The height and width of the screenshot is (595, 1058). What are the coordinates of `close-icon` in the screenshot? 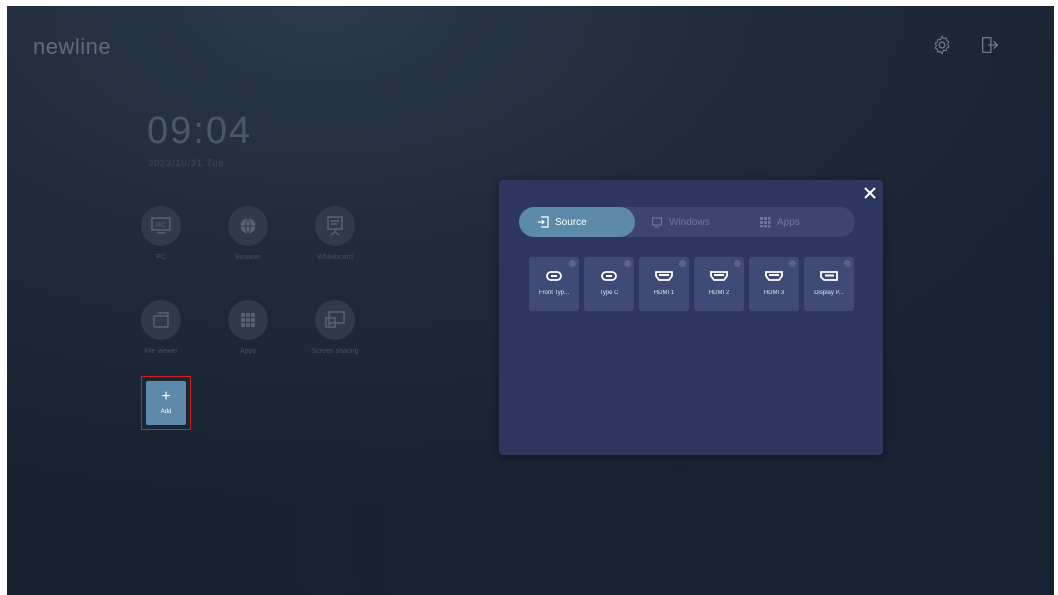 It's located at (870, 193).